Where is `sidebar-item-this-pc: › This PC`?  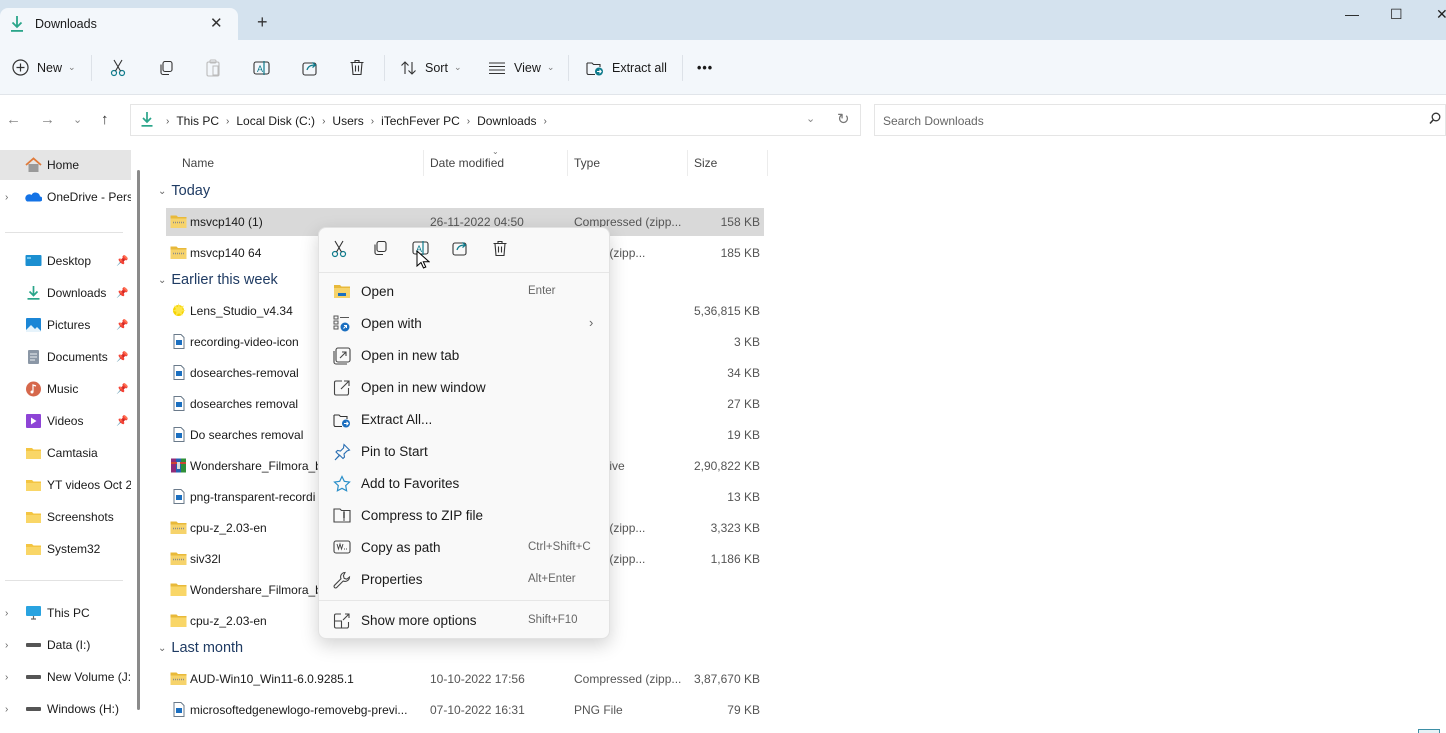
sidebar-item-this-pc: › This PC is located at coordinates (65, 613).